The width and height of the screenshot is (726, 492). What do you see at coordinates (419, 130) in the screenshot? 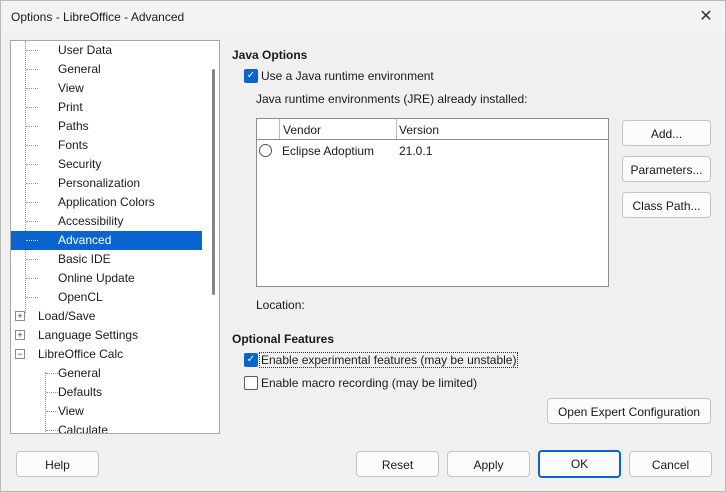
I see `version-column-header: Version` at bounding box center [419, 130].